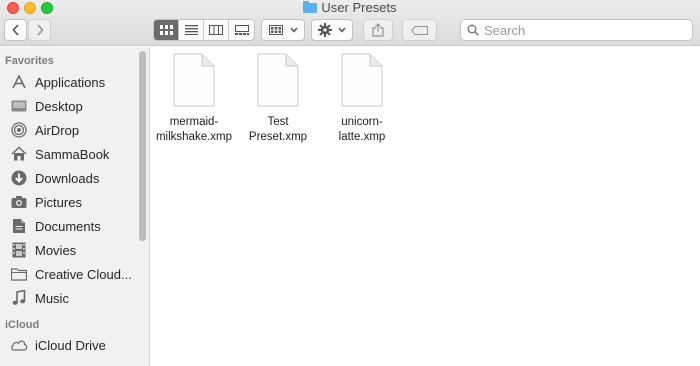 The width and height of the screenshot is (700, 366). I want to click on sidebar-item-label: Applications, so click(70, 82).